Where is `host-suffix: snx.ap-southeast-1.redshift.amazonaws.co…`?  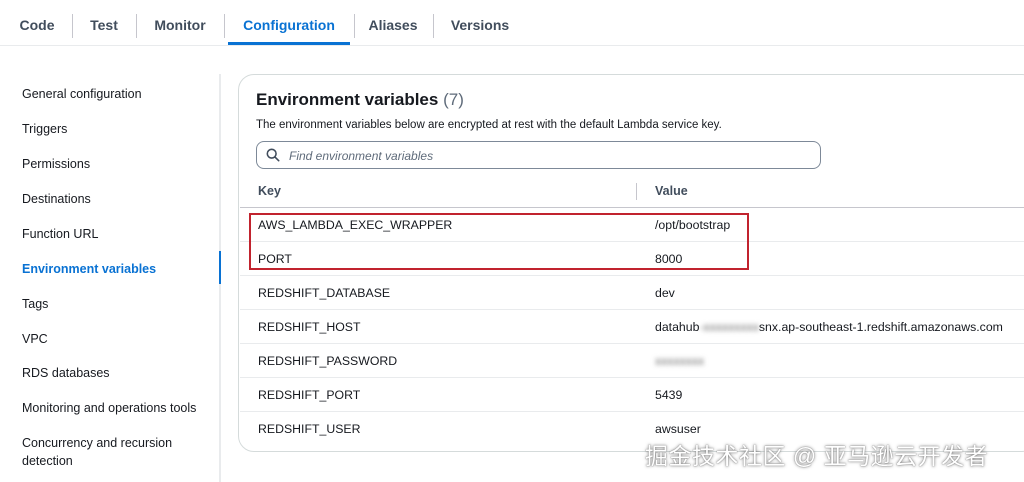 host-suffix: snx.ap-southeast-1.redshift.amazonaws.co… is located at coordinates (880, 327).